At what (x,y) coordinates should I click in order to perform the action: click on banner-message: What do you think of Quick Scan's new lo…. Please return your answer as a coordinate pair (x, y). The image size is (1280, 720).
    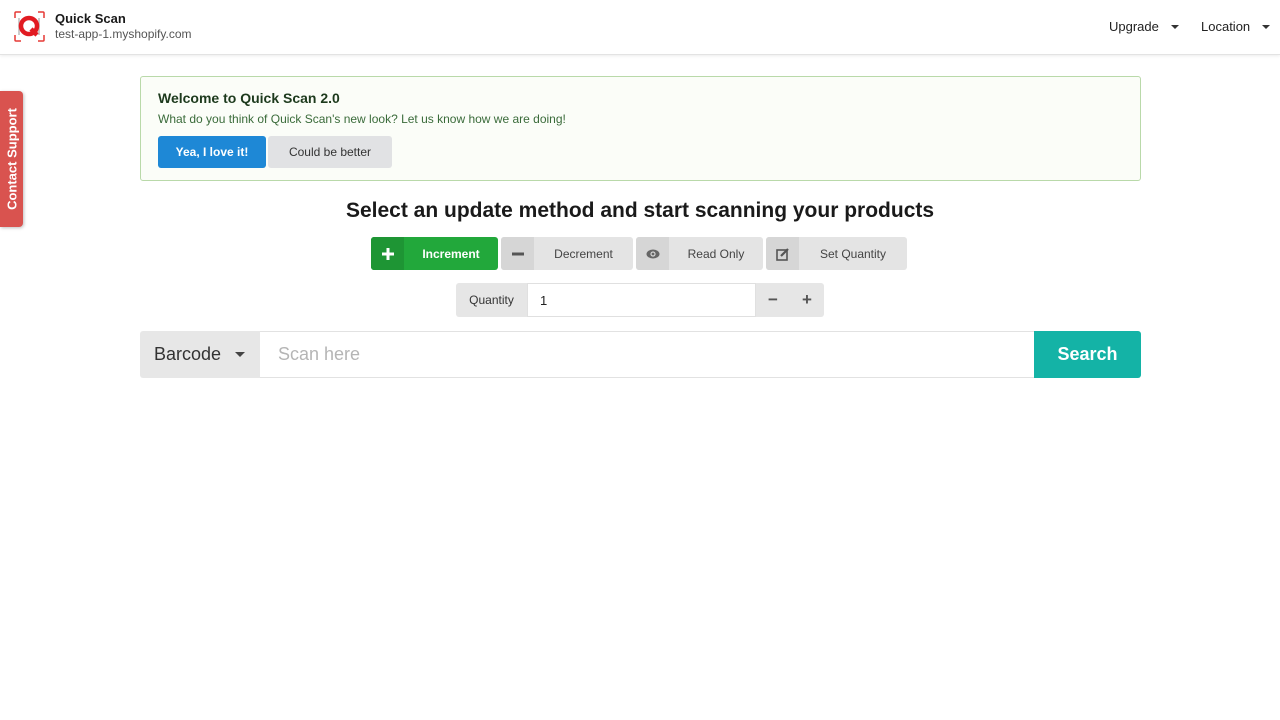
    Looking at the image, I should click on (362, 119).